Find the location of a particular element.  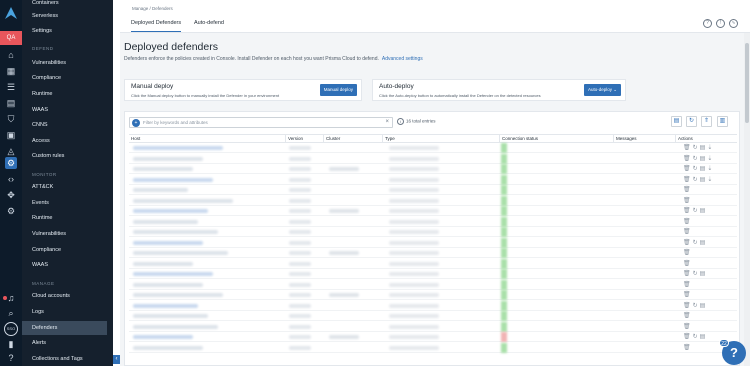

nav-item-monitor-waas: WAAS is located at coordinates (64, 265).